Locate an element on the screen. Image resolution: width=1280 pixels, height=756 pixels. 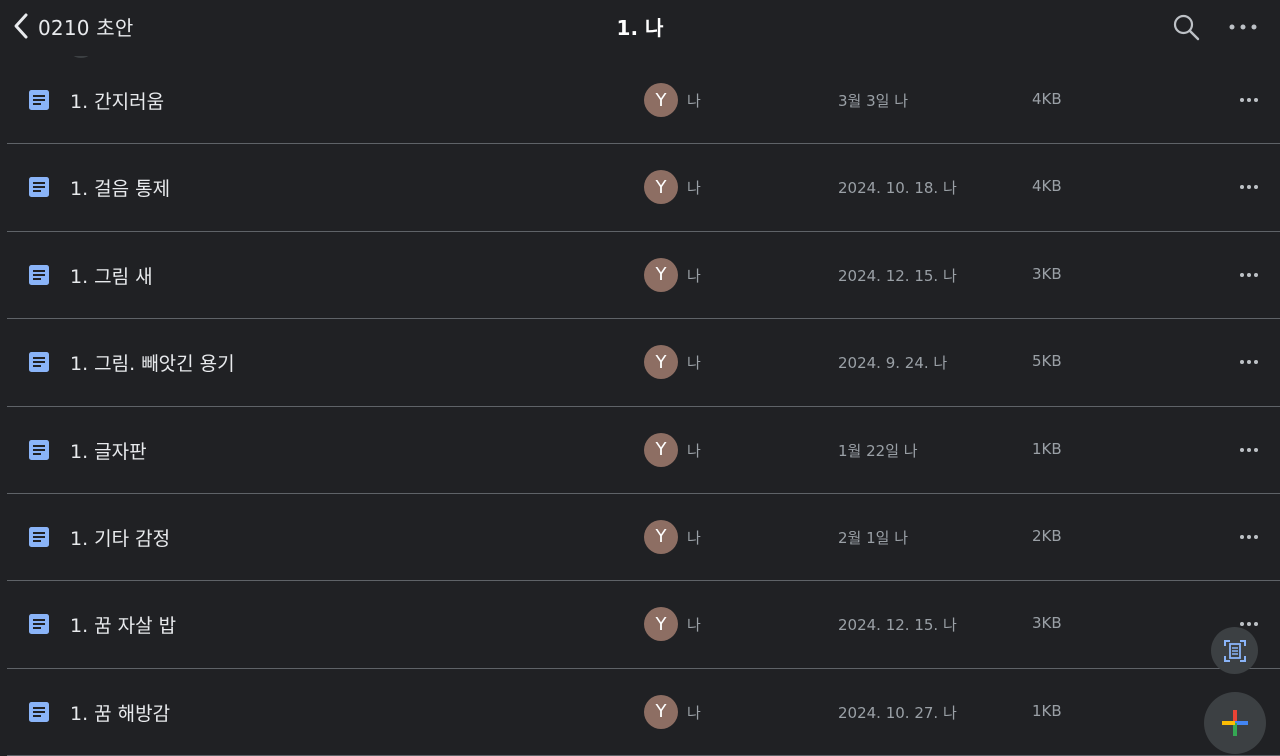
file-row: 1. 꿈 해방감 Y 나 2024. 10. 27. 나 1KB is located at coordinates (643, 712).